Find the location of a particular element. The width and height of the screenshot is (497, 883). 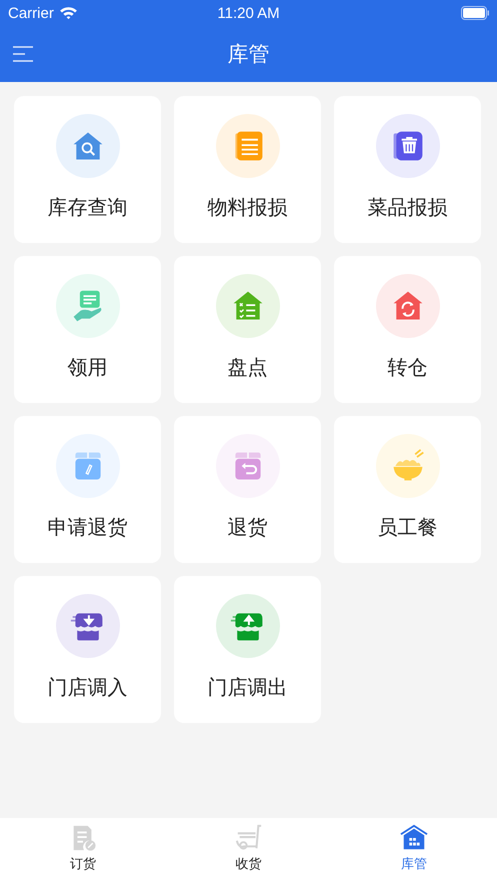

cart-icon is located at coordinates (248, 838).